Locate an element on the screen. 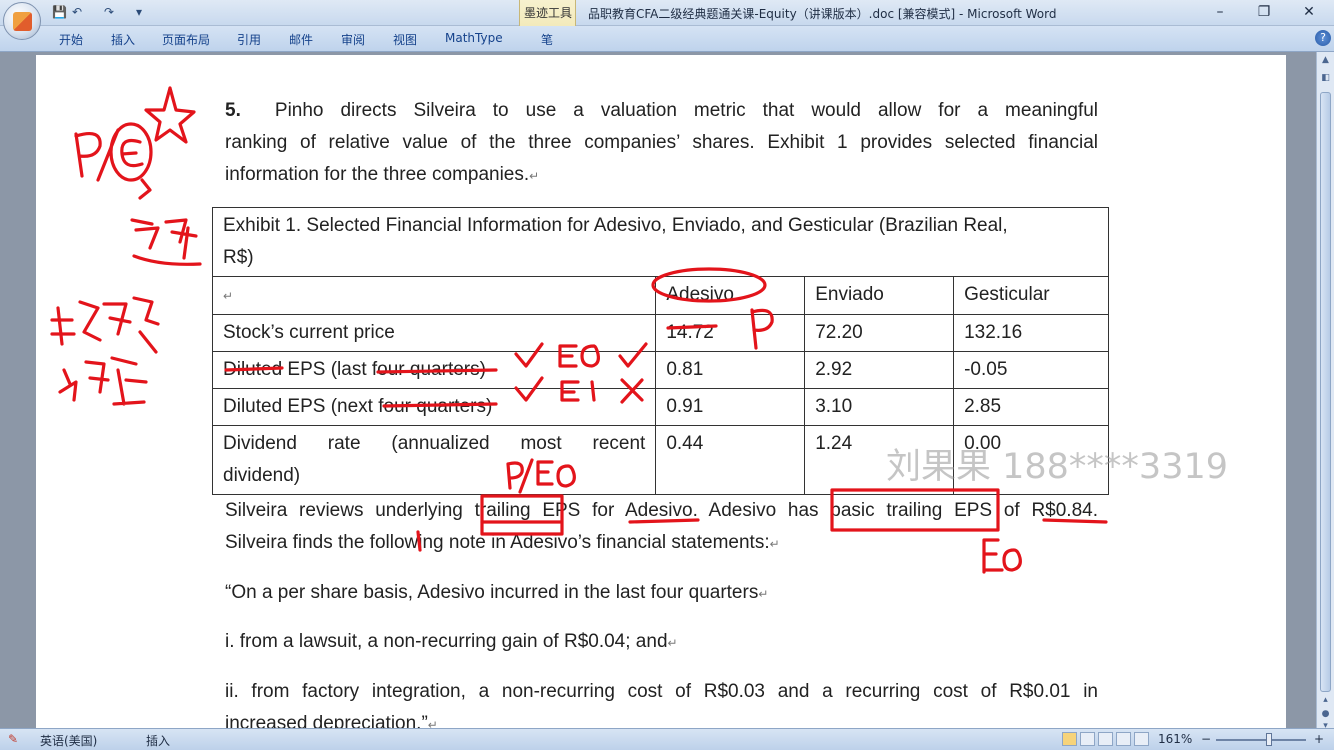 The image size is (1334, 750). help-icon: ? is located at coordinates (1323, 38).